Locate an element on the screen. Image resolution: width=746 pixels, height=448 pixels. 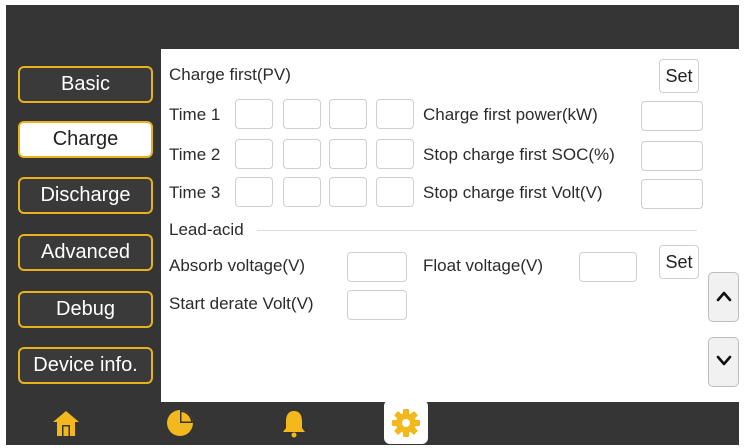
tab-statistics is located at coordinates (180, 422).